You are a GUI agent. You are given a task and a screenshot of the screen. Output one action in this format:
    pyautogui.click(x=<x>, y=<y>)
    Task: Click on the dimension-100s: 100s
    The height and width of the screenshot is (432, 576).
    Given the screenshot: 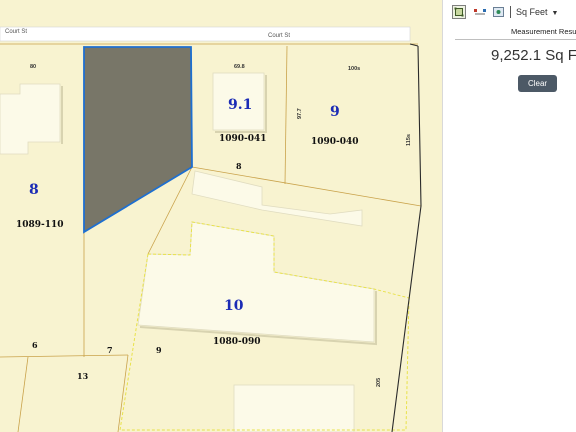 What is the action you would take?
    pyautogui.click(x=354, y=69)
    